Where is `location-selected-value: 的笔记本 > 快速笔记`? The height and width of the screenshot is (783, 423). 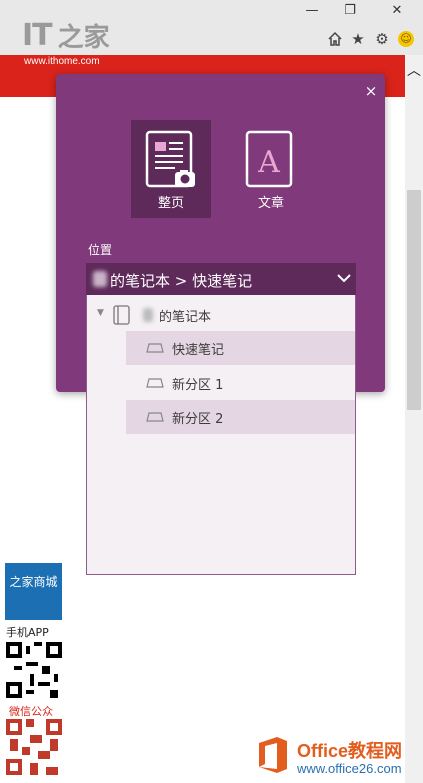
location-selected-value: 的笔记本 > 快速笔记 is located at coordinates (181, 281).